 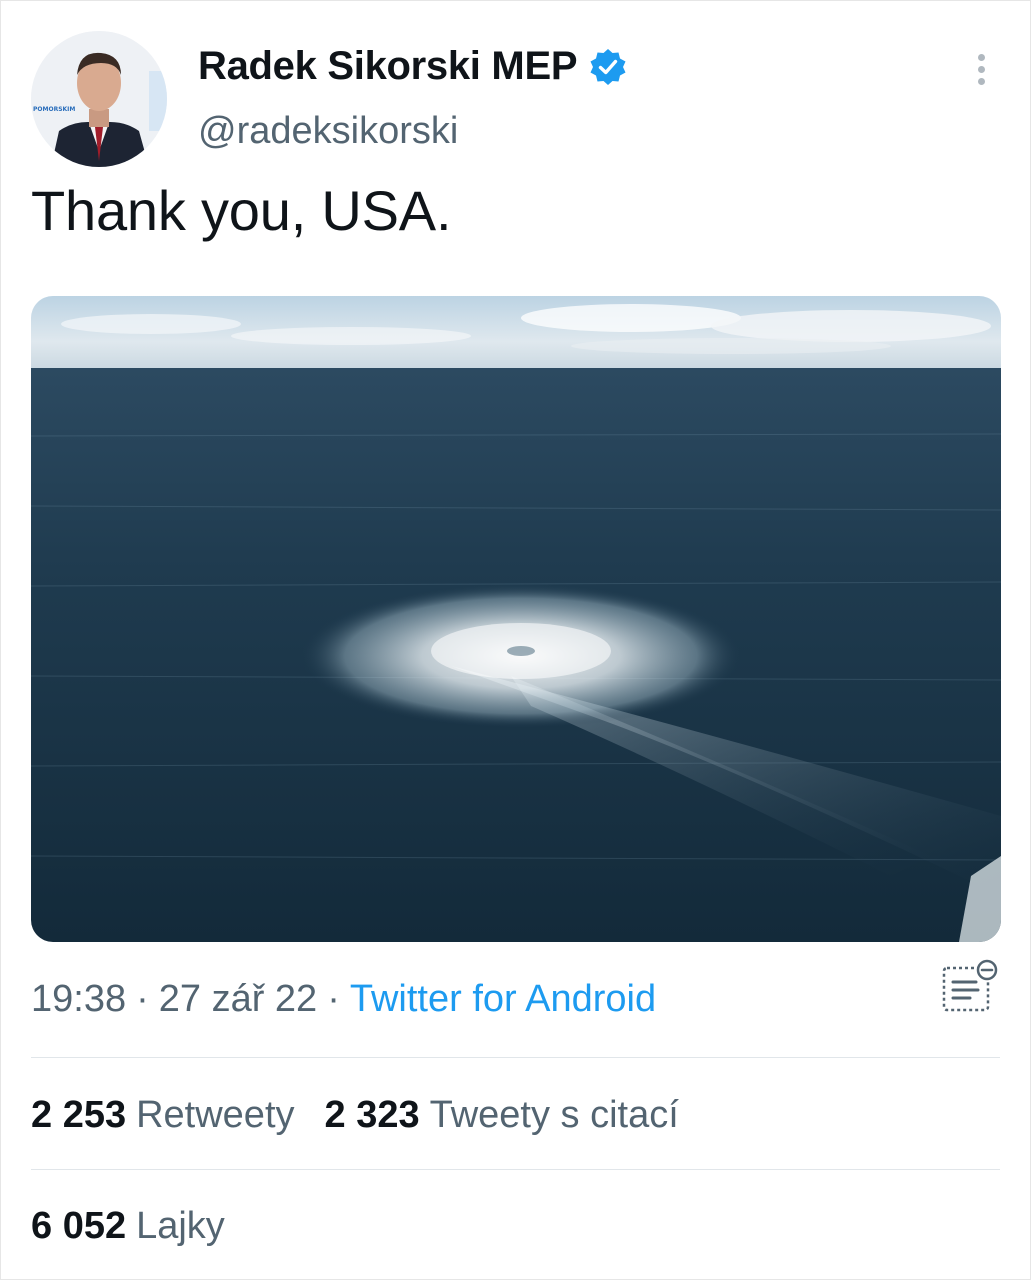 I want to click on engagement-stats: 2 253 Retweety 2 323 Tweety s citací, so click(x=370, y=1115).